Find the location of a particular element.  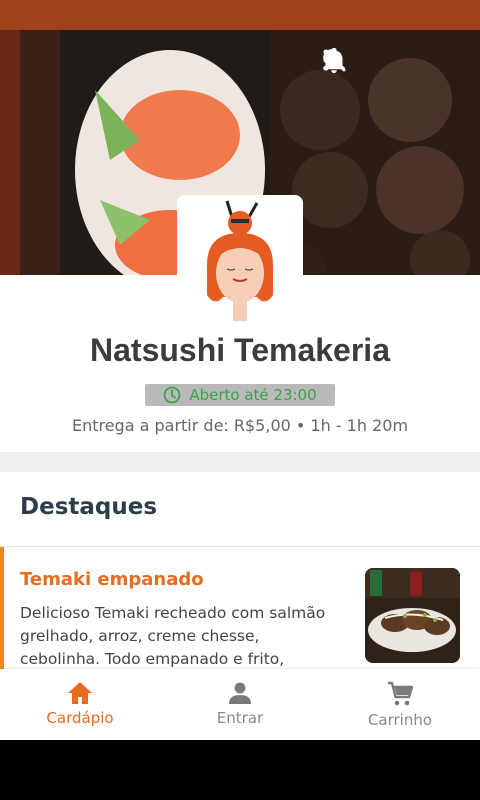

header-actions is located at coordinates (394, 64).